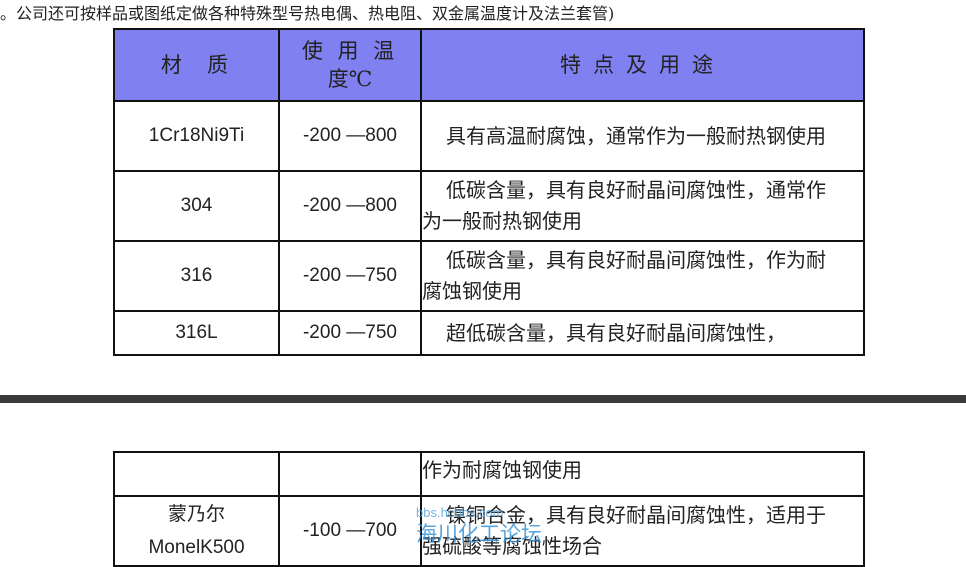 The image size is (966, 567). I want to click on temperature-cell: -100 —700, so click(350, 531).